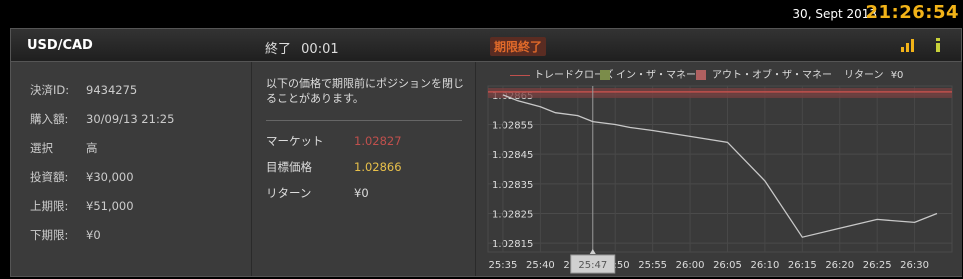 This screenshot has width=963, height=279. What do you see at coordinates (690, 265) in the screenshot?
I see `x-tick-label: 26:00` at bounding box center [690, 265].